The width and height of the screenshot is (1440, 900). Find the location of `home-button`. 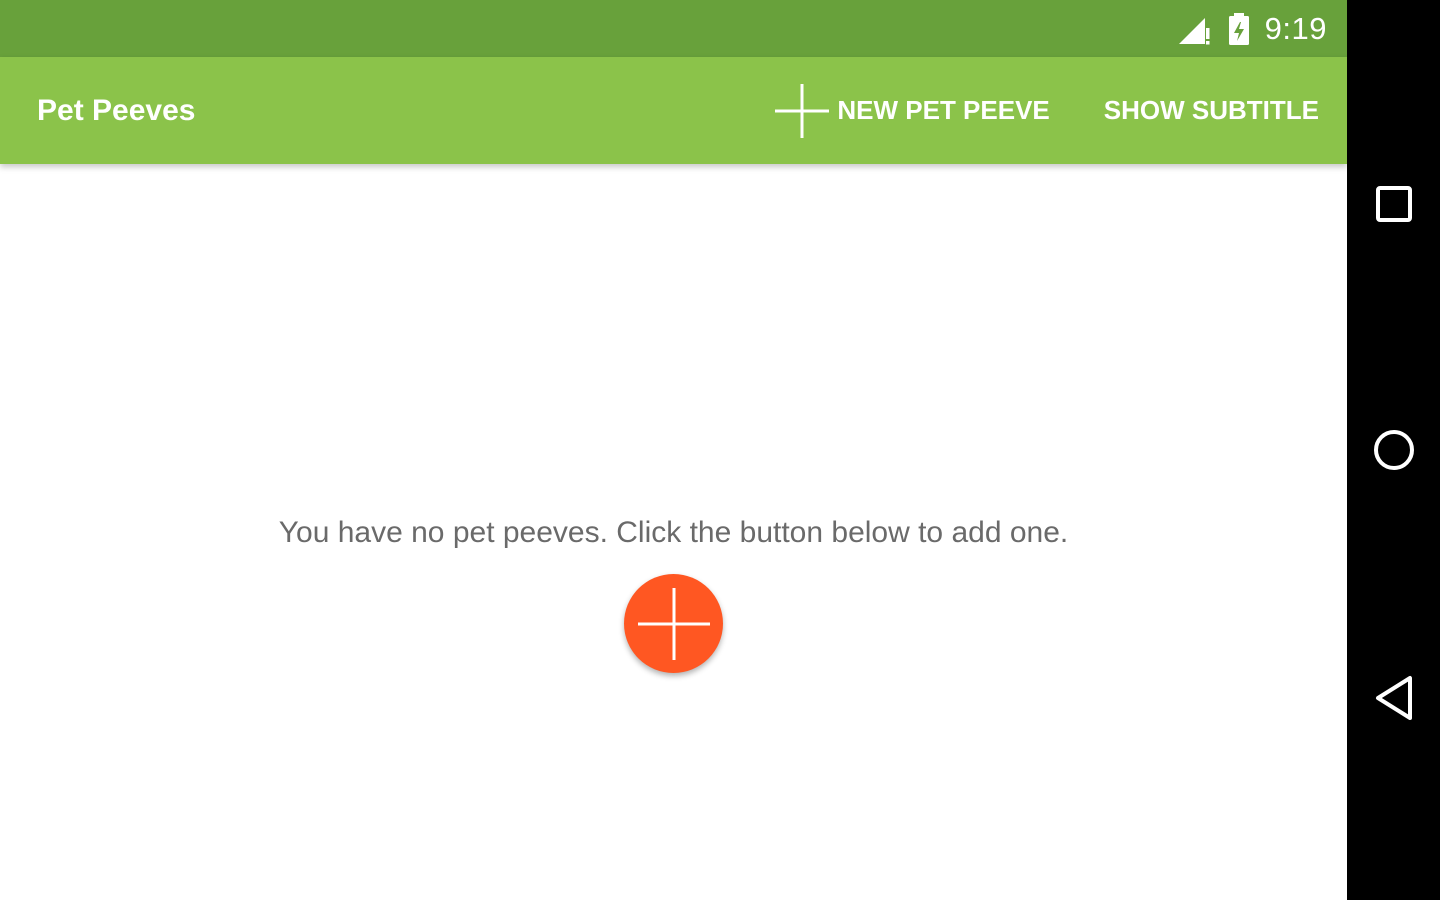

home-button is located at coordinates (1393, 450).